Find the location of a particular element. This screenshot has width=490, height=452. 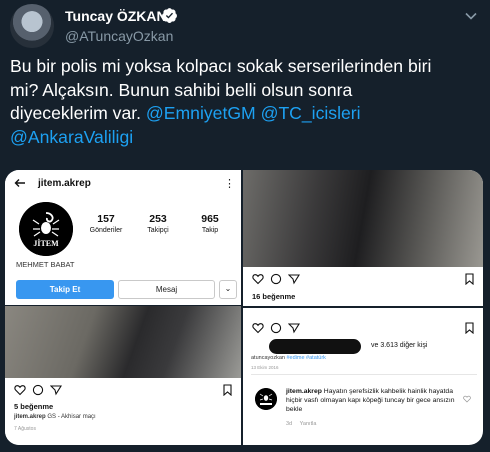

mention-link: @TC_icisleri is located at coordinates (311, 113).